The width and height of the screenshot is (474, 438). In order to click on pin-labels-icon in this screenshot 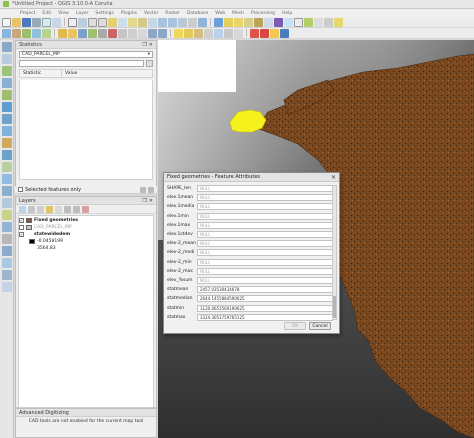, I will do `click(198, 33)`.